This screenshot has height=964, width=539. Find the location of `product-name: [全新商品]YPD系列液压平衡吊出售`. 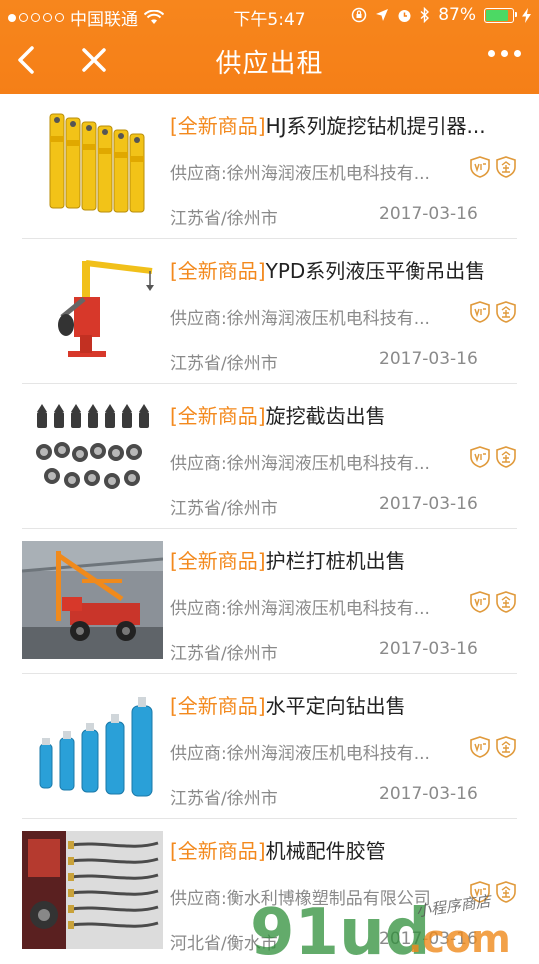

product-name: [全新商品]YPD系列液压平衡吊出售 is located at coordinates (347, 269).